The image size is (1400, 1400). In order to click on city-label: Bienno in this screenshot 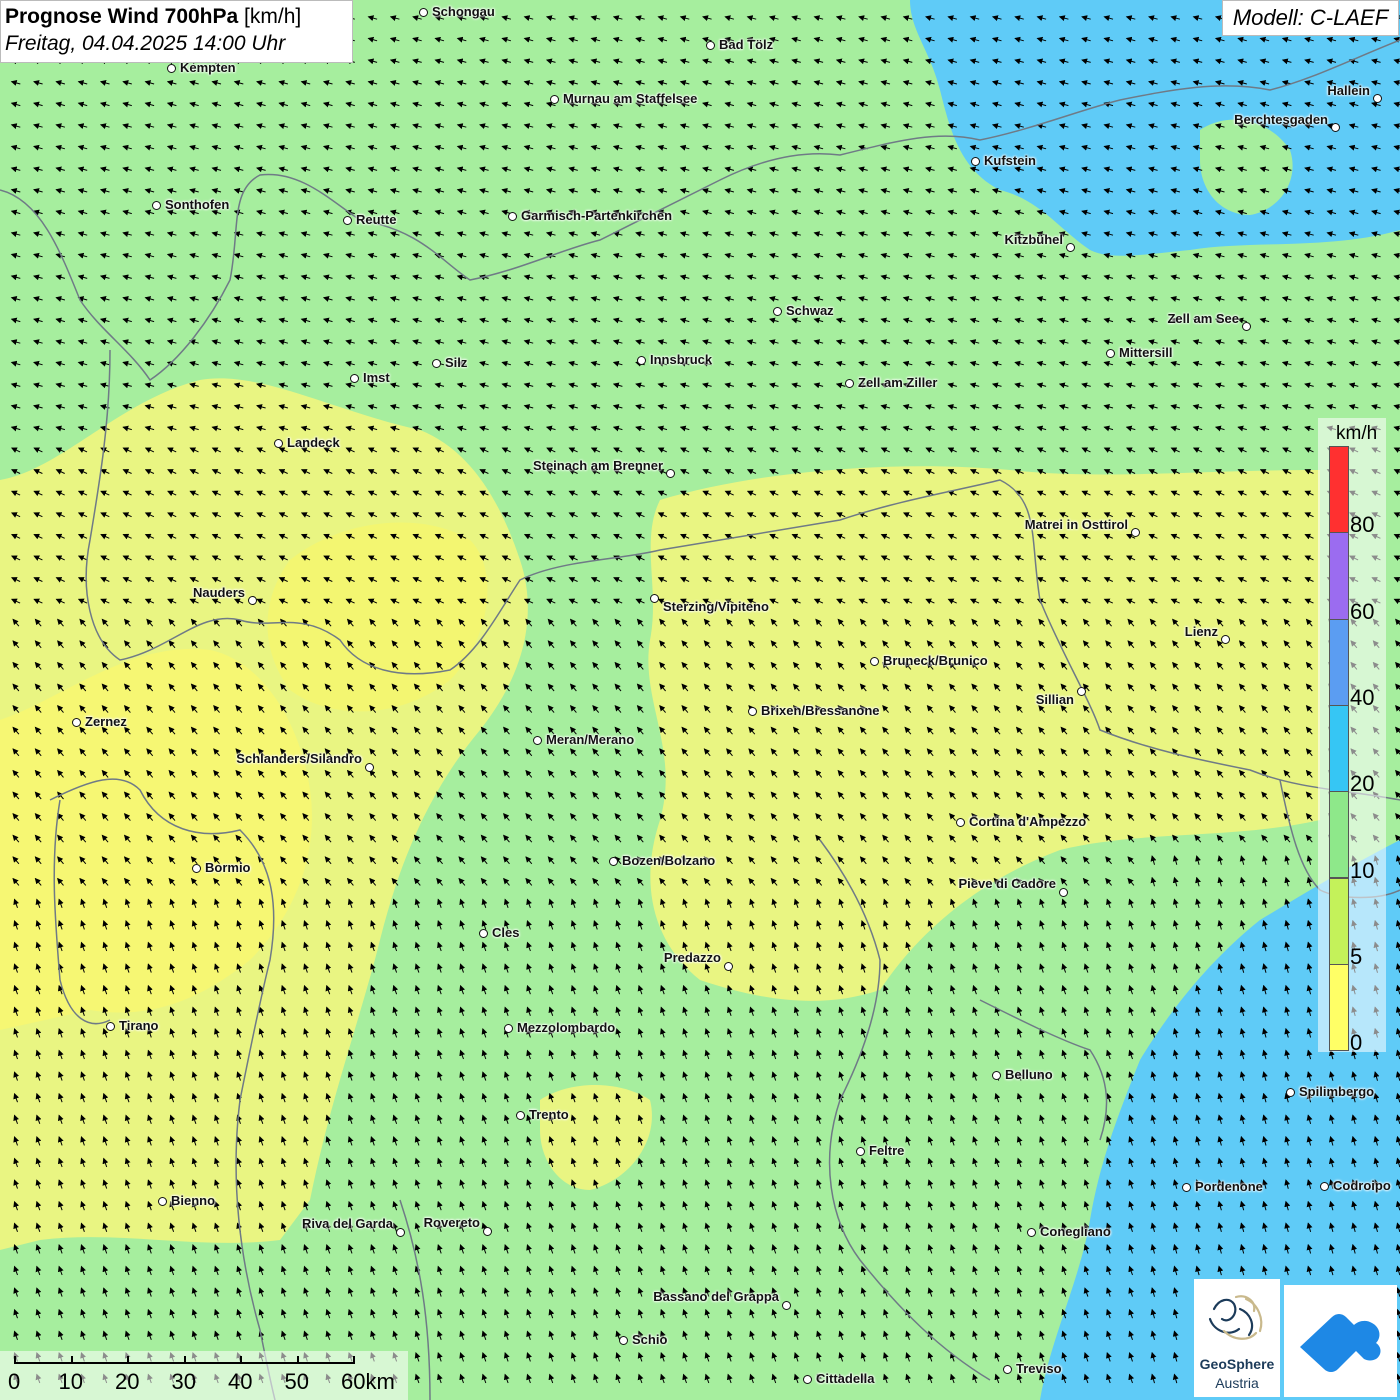, I will do `click(193, 1200)`.